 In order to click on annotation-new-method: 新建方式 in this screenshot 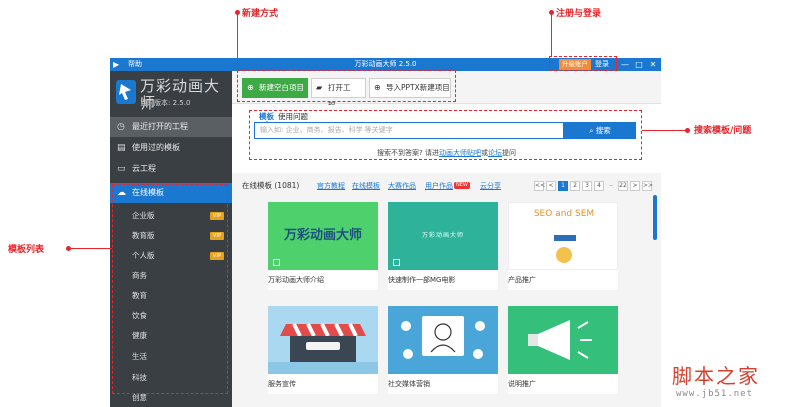, I will do `click(260, 14)`.